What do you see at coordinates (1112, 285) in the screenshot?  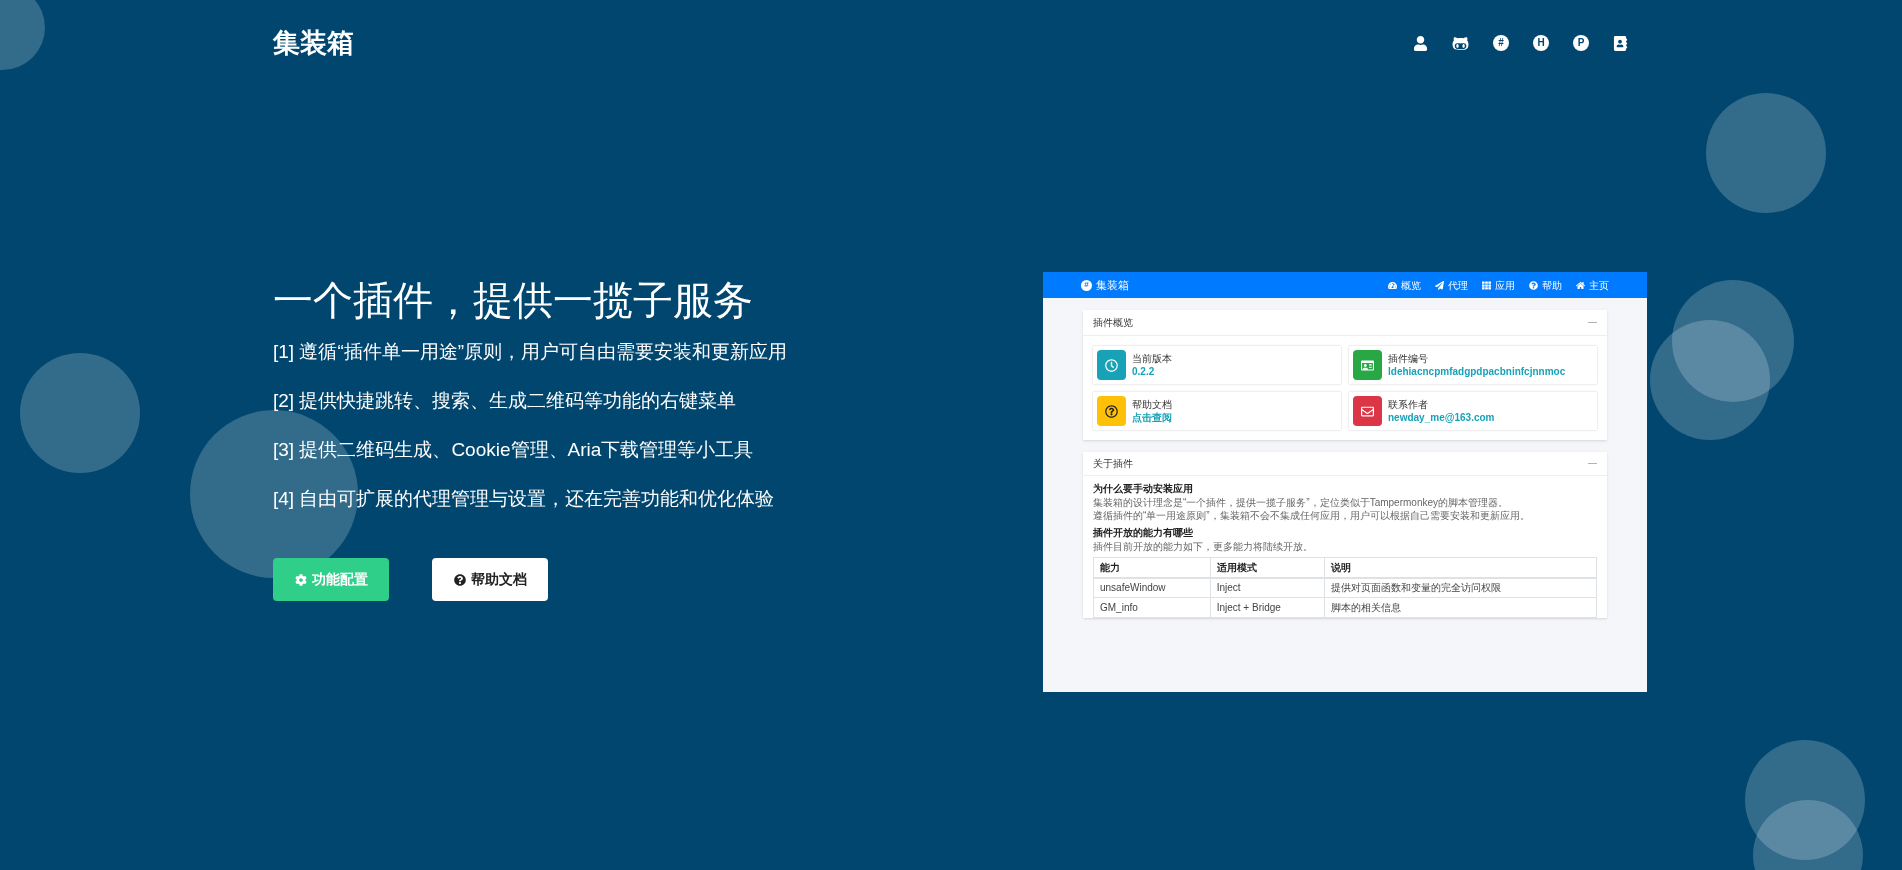 I see `preview-brand: 集装箱` at bounding box center [1112, 285].